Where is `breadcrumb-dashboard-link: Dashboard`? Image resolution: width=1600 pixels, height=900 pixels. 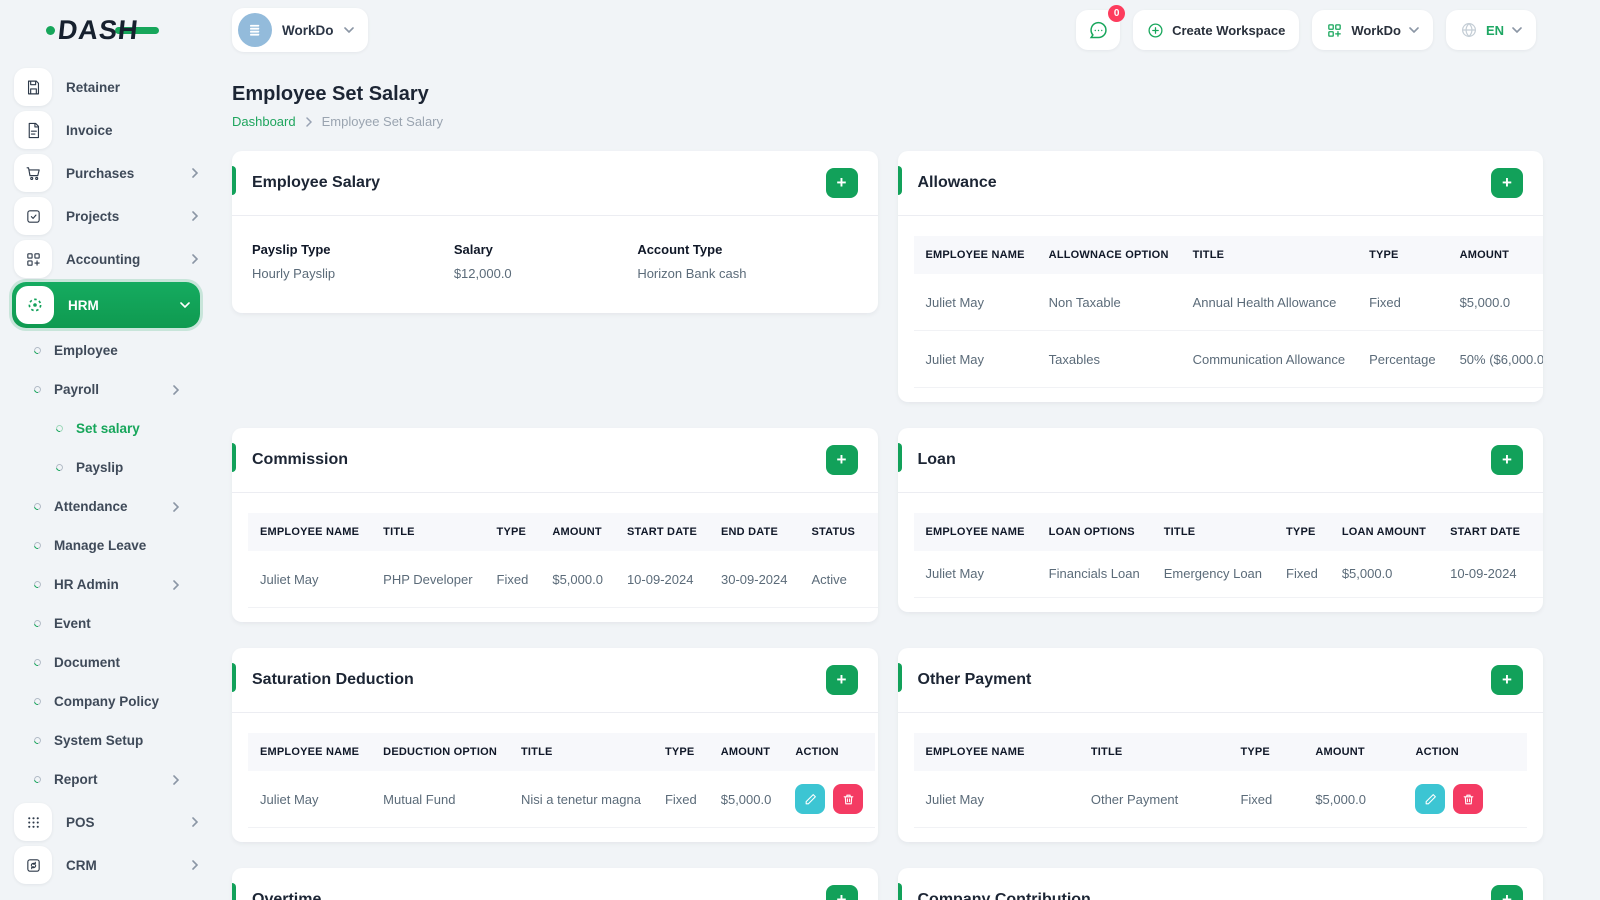 breadcrumb-dashboard-link: Dashboard is located at coordinates (264, 121).